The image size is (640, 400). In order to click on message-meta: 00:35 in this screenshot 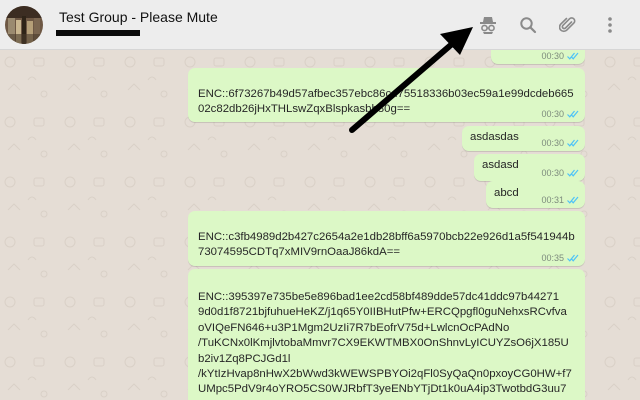, I will do `click(560, 258)`.